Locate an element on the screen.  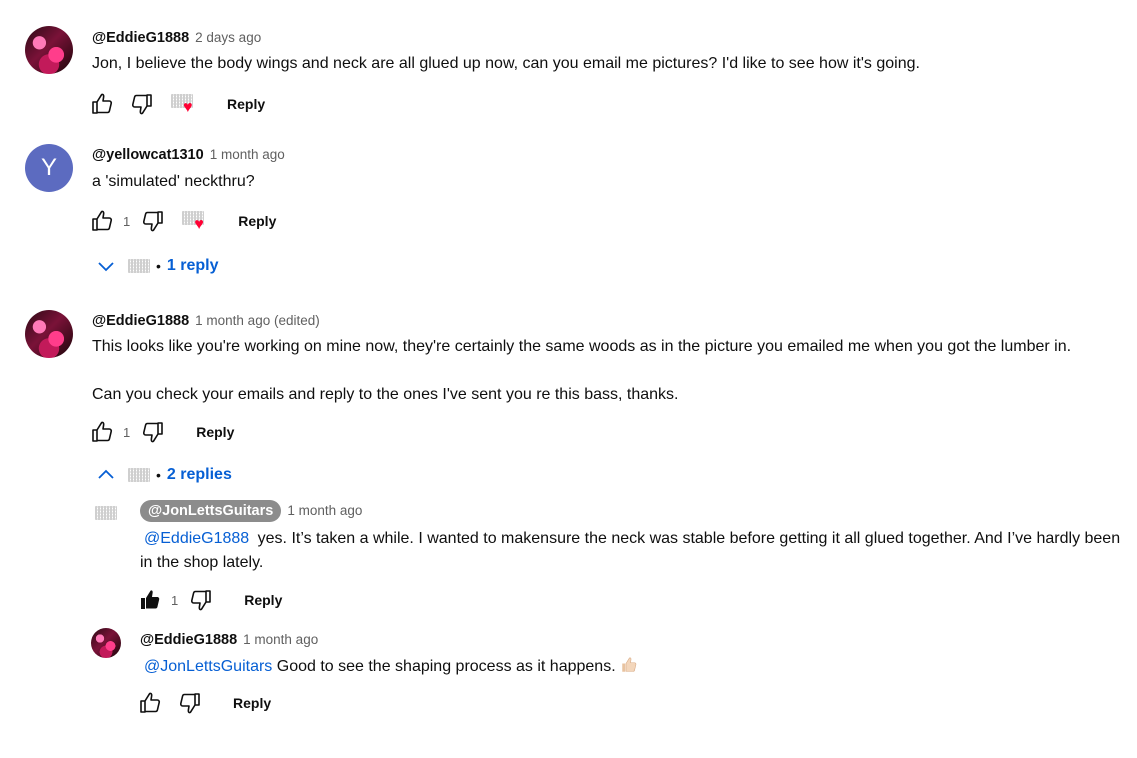
chevron-down-icon is located at coordinates (106, 266).